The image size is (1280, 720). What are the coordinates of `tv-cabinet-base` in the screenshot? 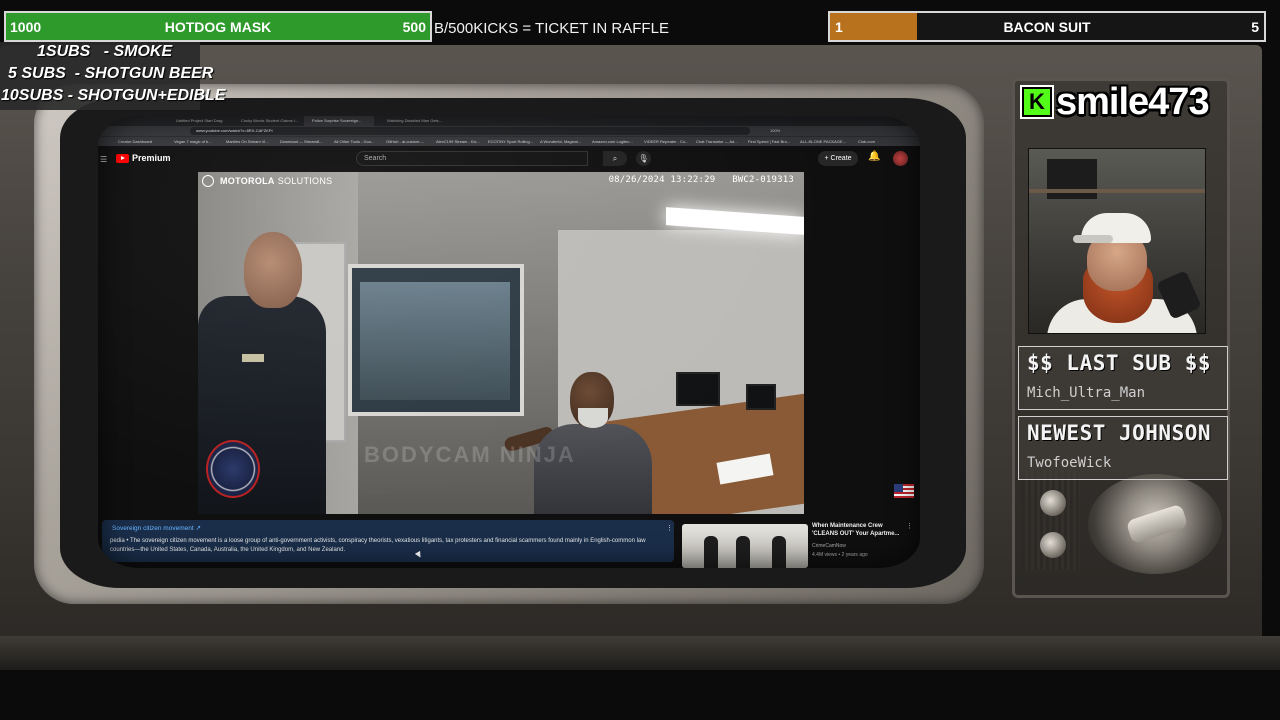 It's located at (640, 653).